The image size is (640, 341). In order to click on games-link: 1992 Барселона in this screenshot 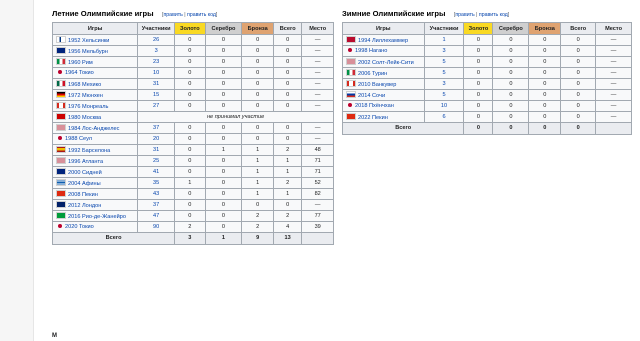, I will do `click(89, 151)`.